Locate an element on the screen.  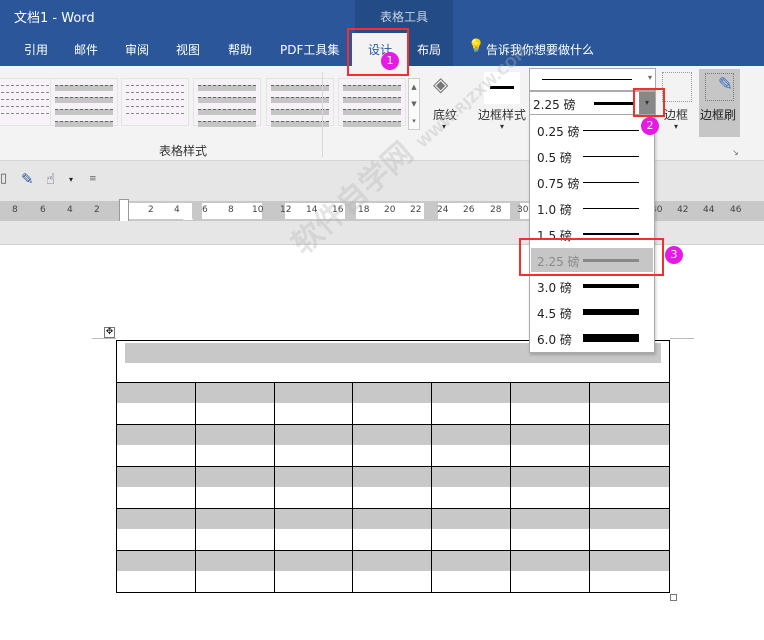
border-painter-button: ✎ 边框刷 is located at coordinates (719, 103).